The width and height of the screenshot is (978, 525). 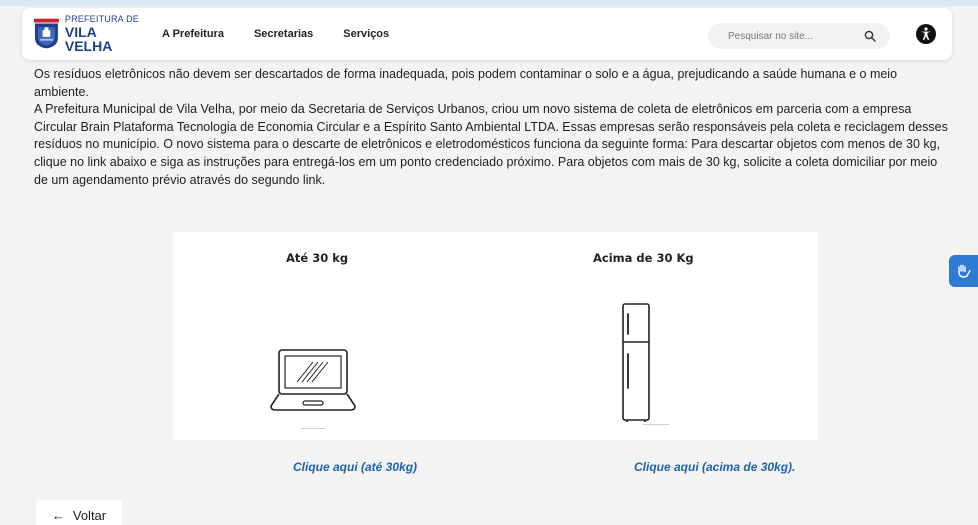 I want to click on main-nav: A Prefeitura Secretarias Serviços, so click(x=290, y=34).